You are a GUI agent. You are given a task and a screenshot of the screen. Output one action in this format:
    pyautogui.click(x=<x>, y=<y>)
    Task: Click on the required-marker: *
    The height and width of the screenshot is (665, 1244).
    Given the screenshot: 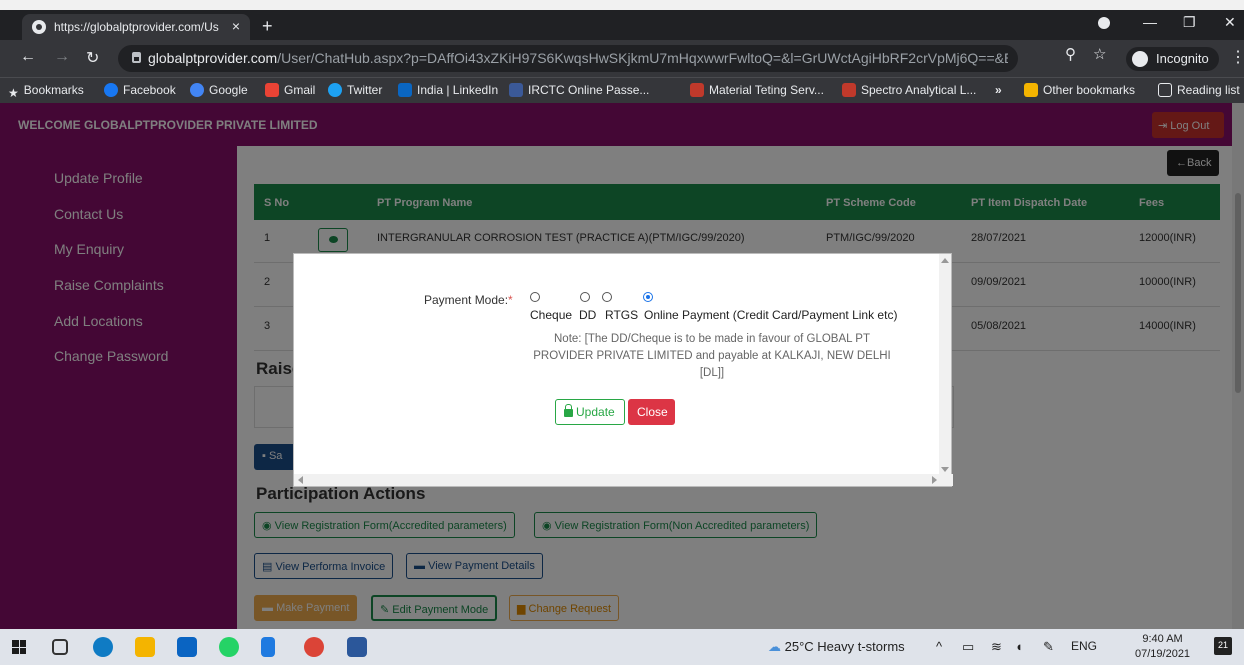 What is the action you would take?
    pyautogui.click(x=510, y=300)
    